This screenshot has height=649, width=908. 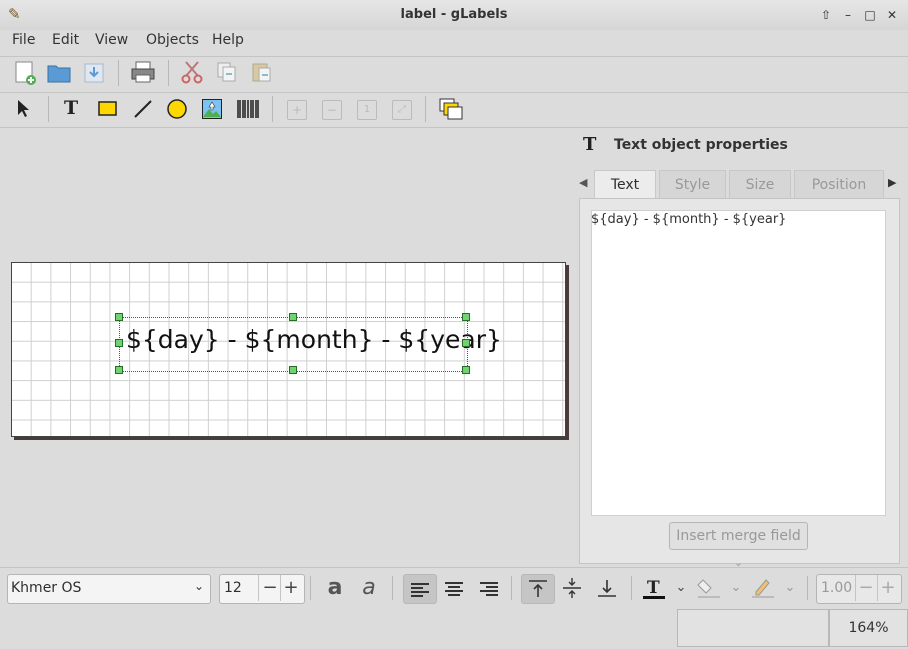 What do you see at coordinates (451, 109) in the screenshot?
I see `merge-properties-icon` at bounding box center [451, 109].